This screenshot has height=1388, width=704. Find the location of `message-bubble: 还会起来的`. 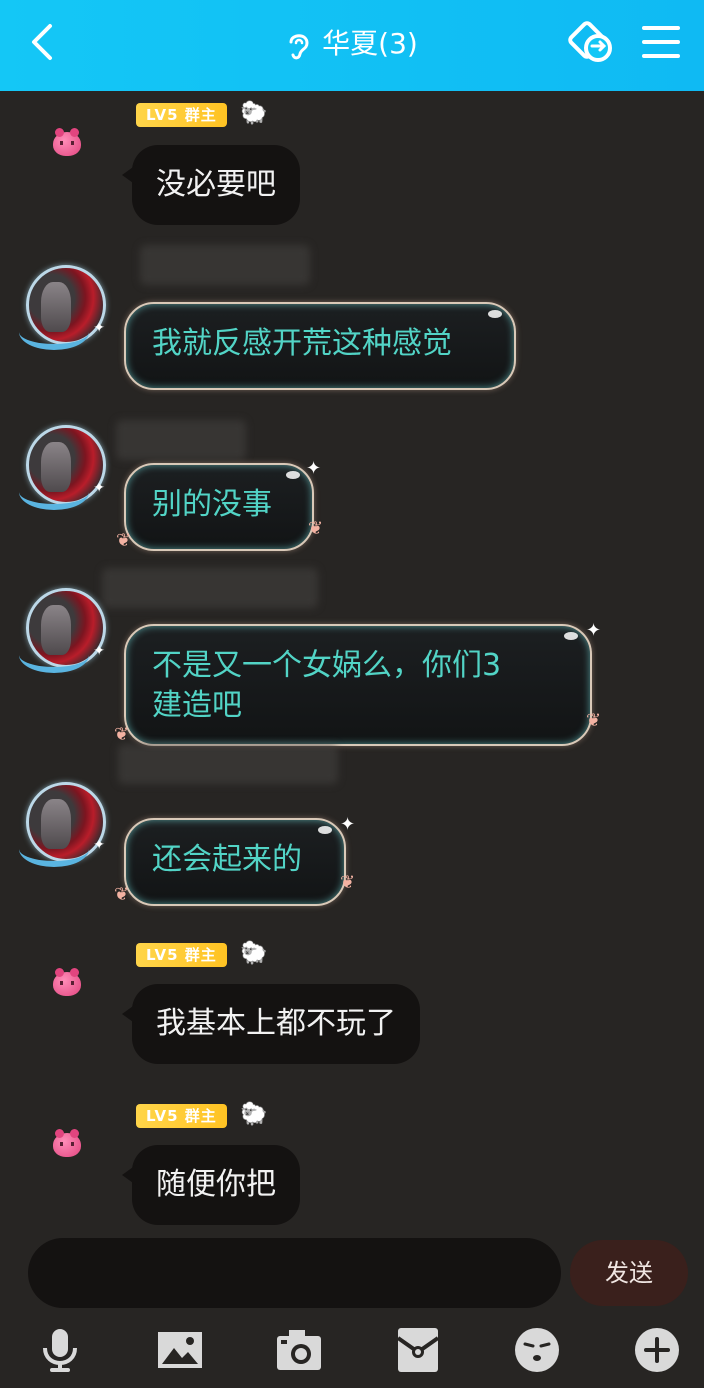

message-bubble: 还会起来的 is located at coordinates (235, 862).